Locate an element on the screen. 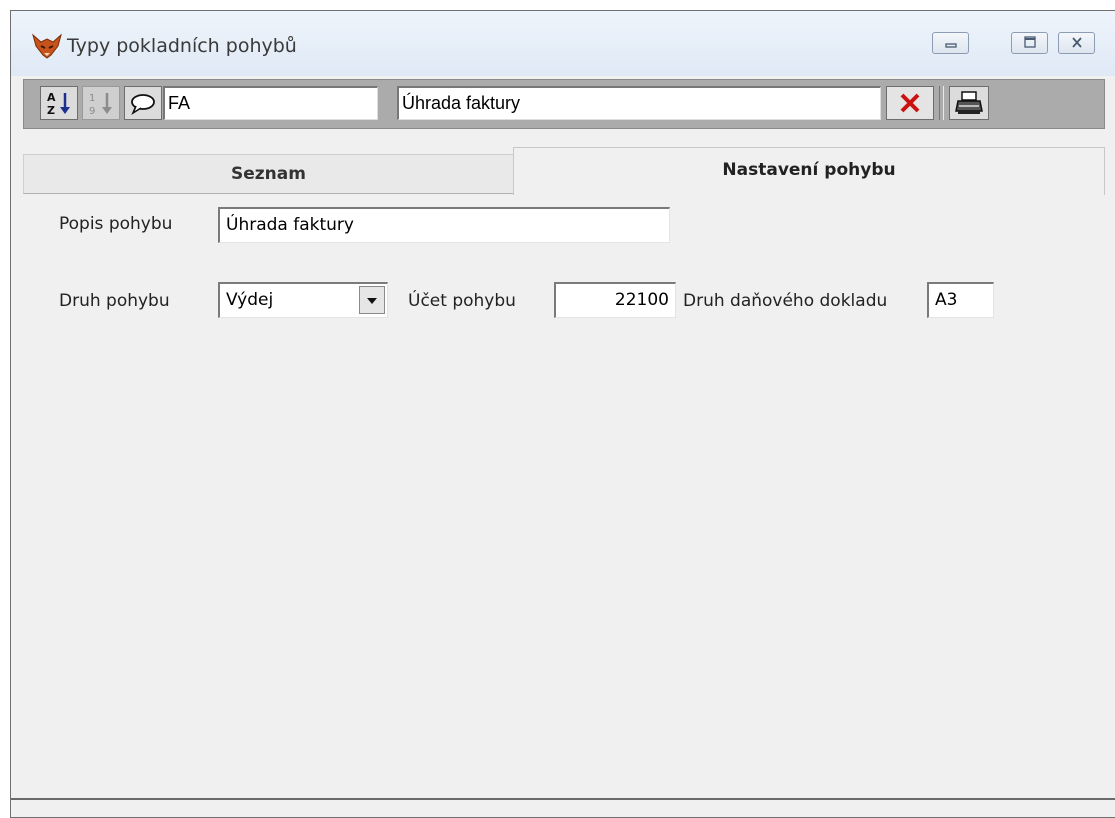 This screenshot has width=1115, height=818. delete-x-icon is located at coordinates (910, 108).